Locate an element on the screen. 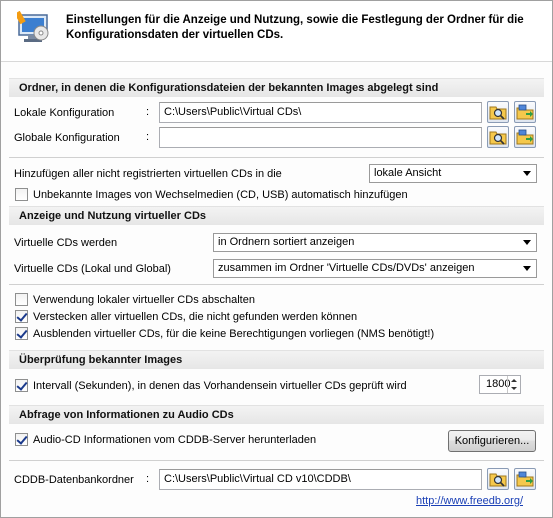 The height and width of the screenshot is (518, 553). spin-down-icon is located at coordinates (514, 388).